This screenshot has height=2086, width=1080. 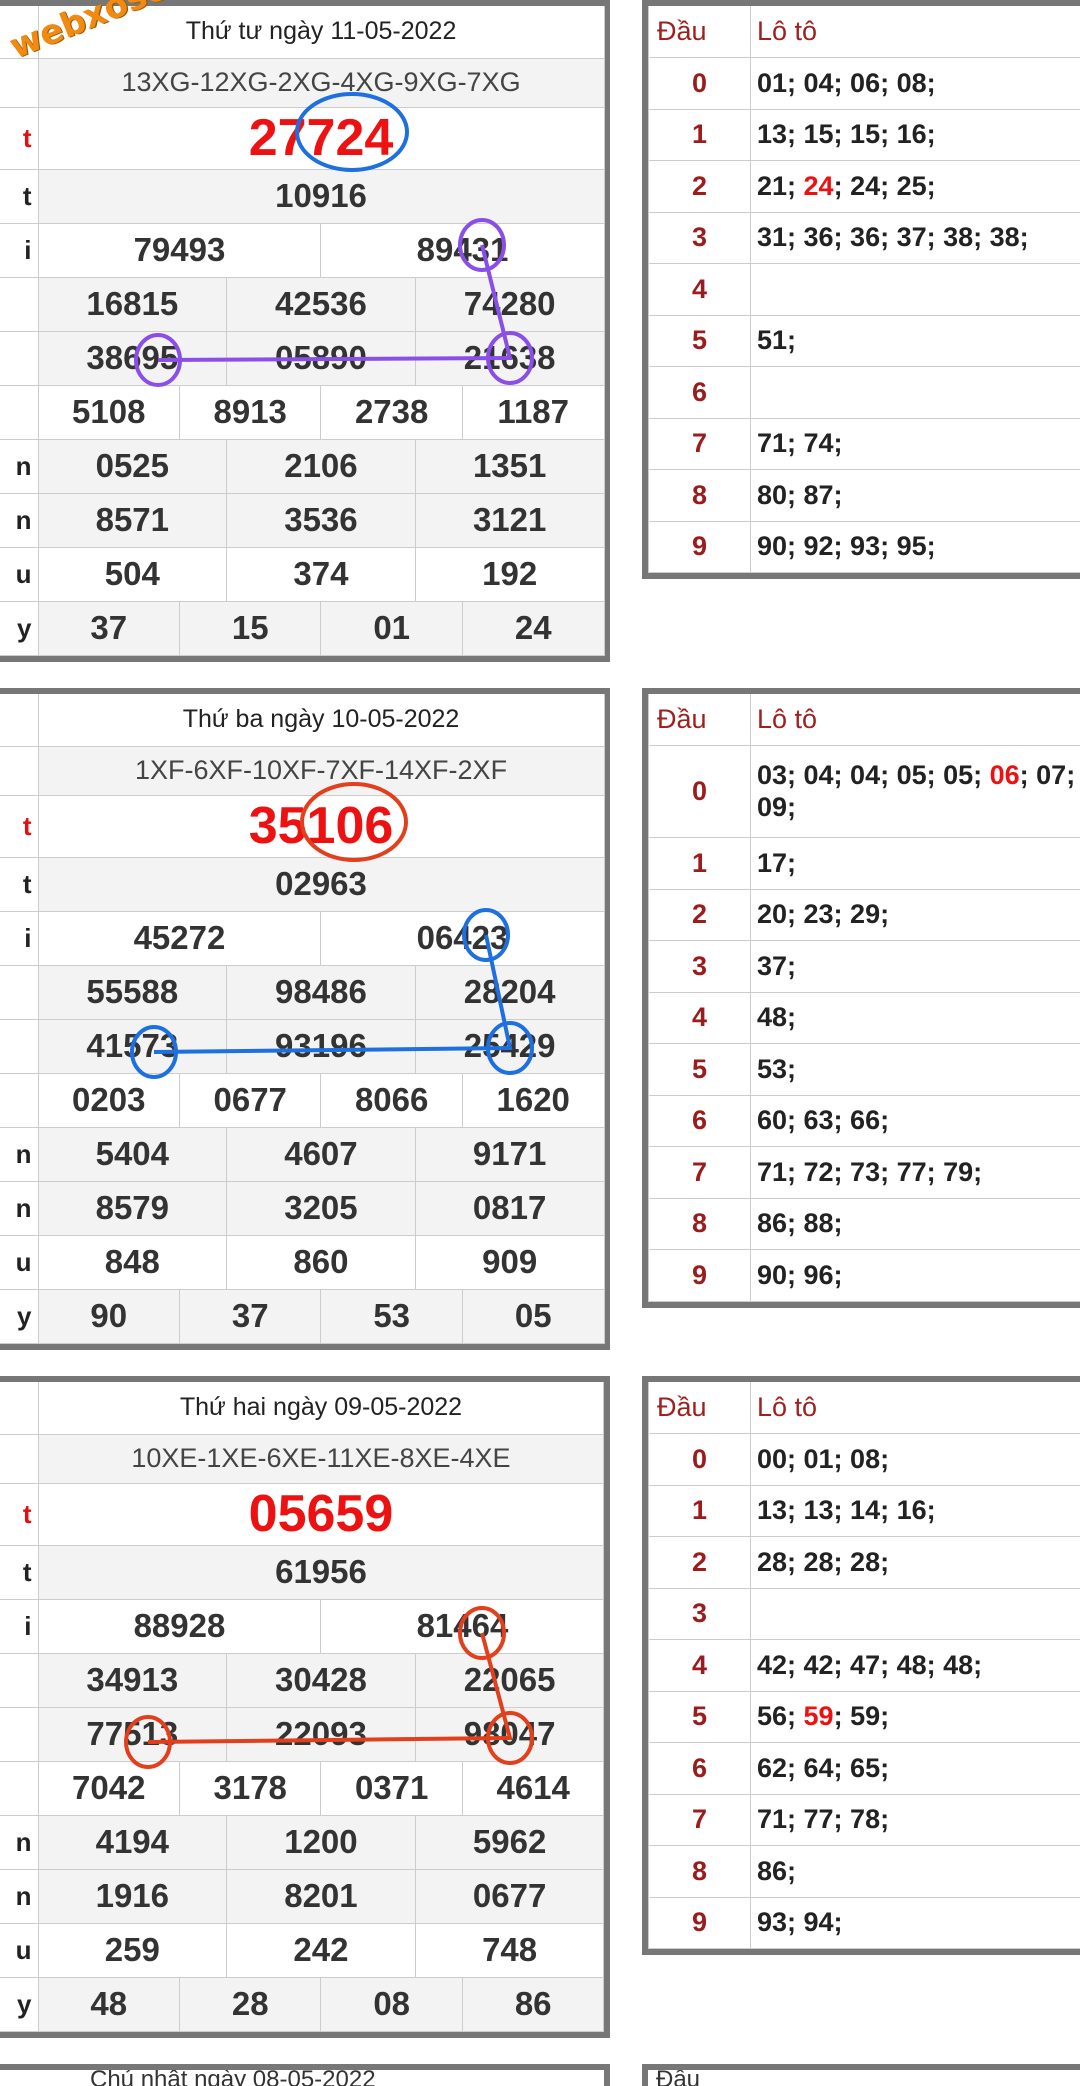 I want to click on loto-text: 93; 94;, so click(x=800, y=1922).